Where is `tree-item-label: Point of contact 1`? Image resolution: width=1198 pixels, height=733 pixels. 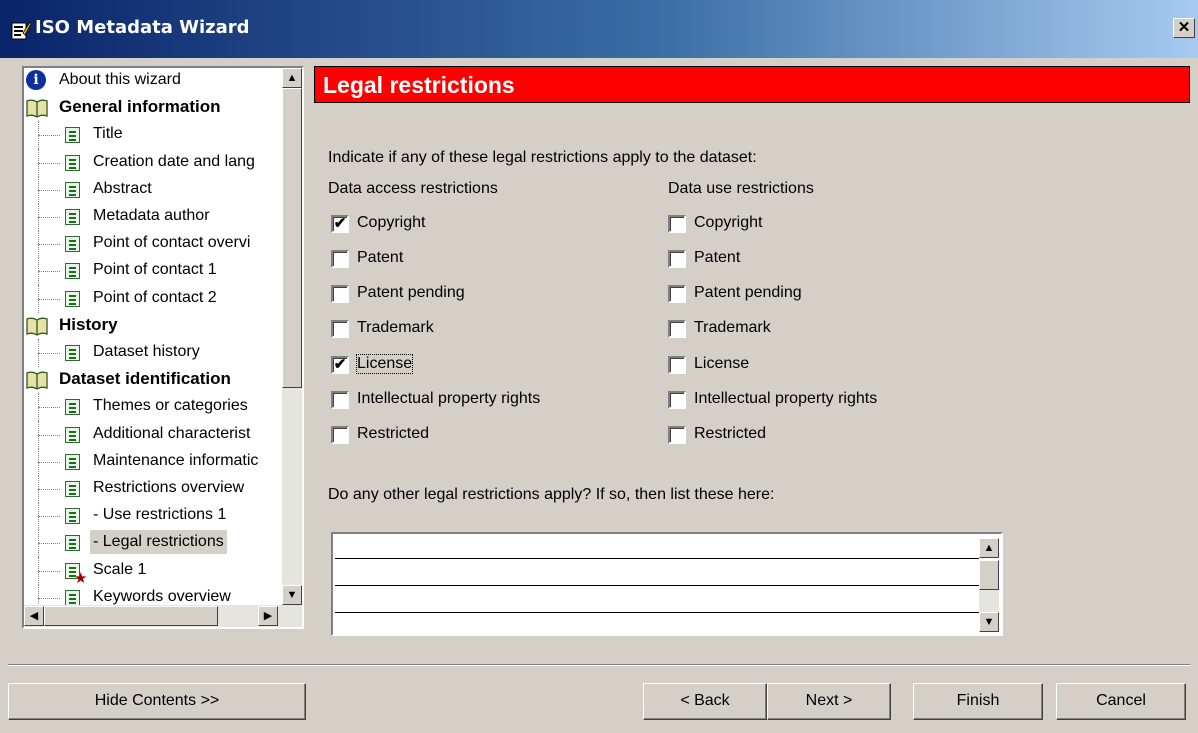 tree-item-label: Point of contact 1 is located at coordinates (155, 270).